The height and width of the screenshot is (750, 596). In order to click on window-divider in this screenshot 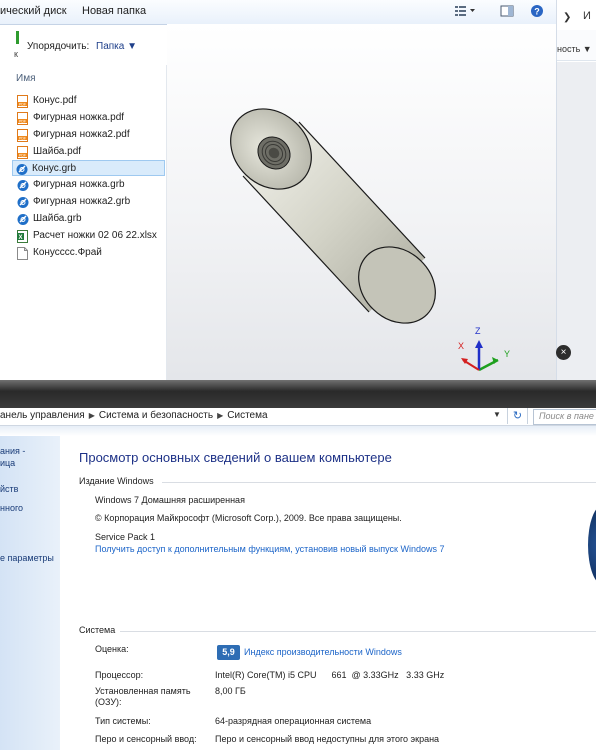, I will do `click(298, 394)`.